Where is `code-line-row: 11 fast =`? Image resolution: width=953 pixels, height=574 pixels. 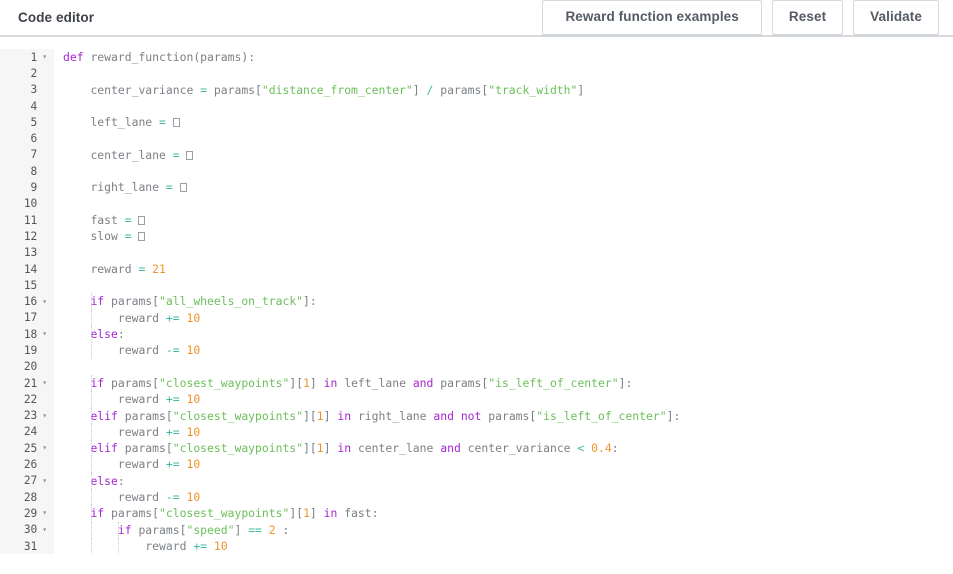 code-line-row: 11 fast = is located at coordinates (340, 220).